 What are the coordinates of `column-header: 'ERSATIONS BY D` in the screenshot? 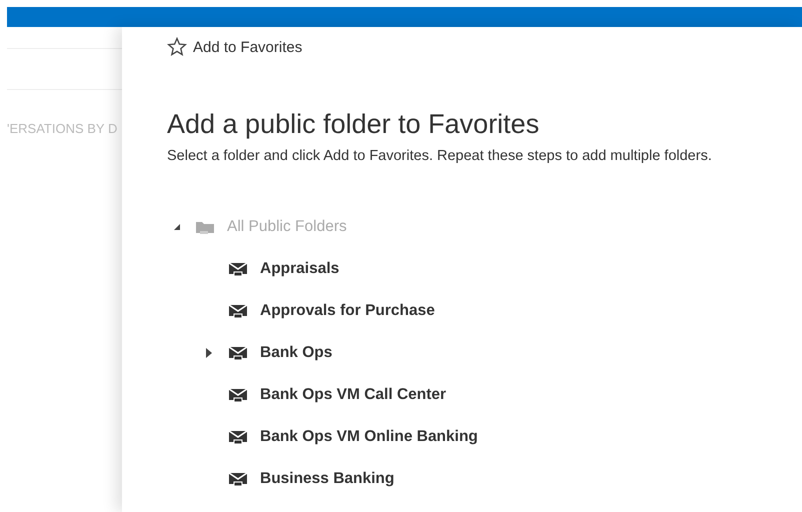 It's located at (62, 128).